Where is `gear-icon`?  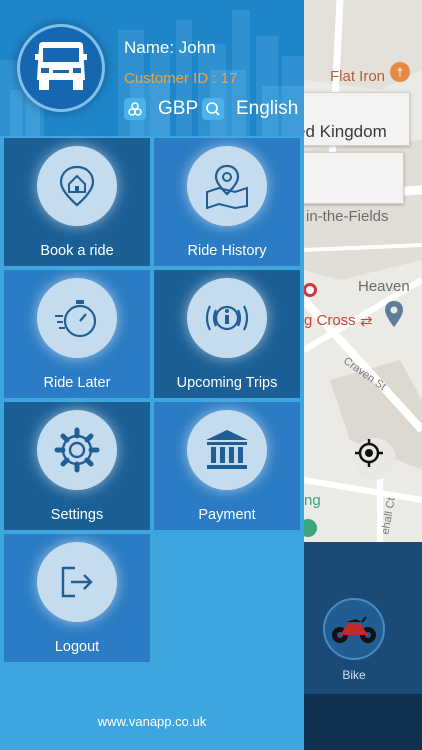
gear-icon is located at coordinates (77, 450).